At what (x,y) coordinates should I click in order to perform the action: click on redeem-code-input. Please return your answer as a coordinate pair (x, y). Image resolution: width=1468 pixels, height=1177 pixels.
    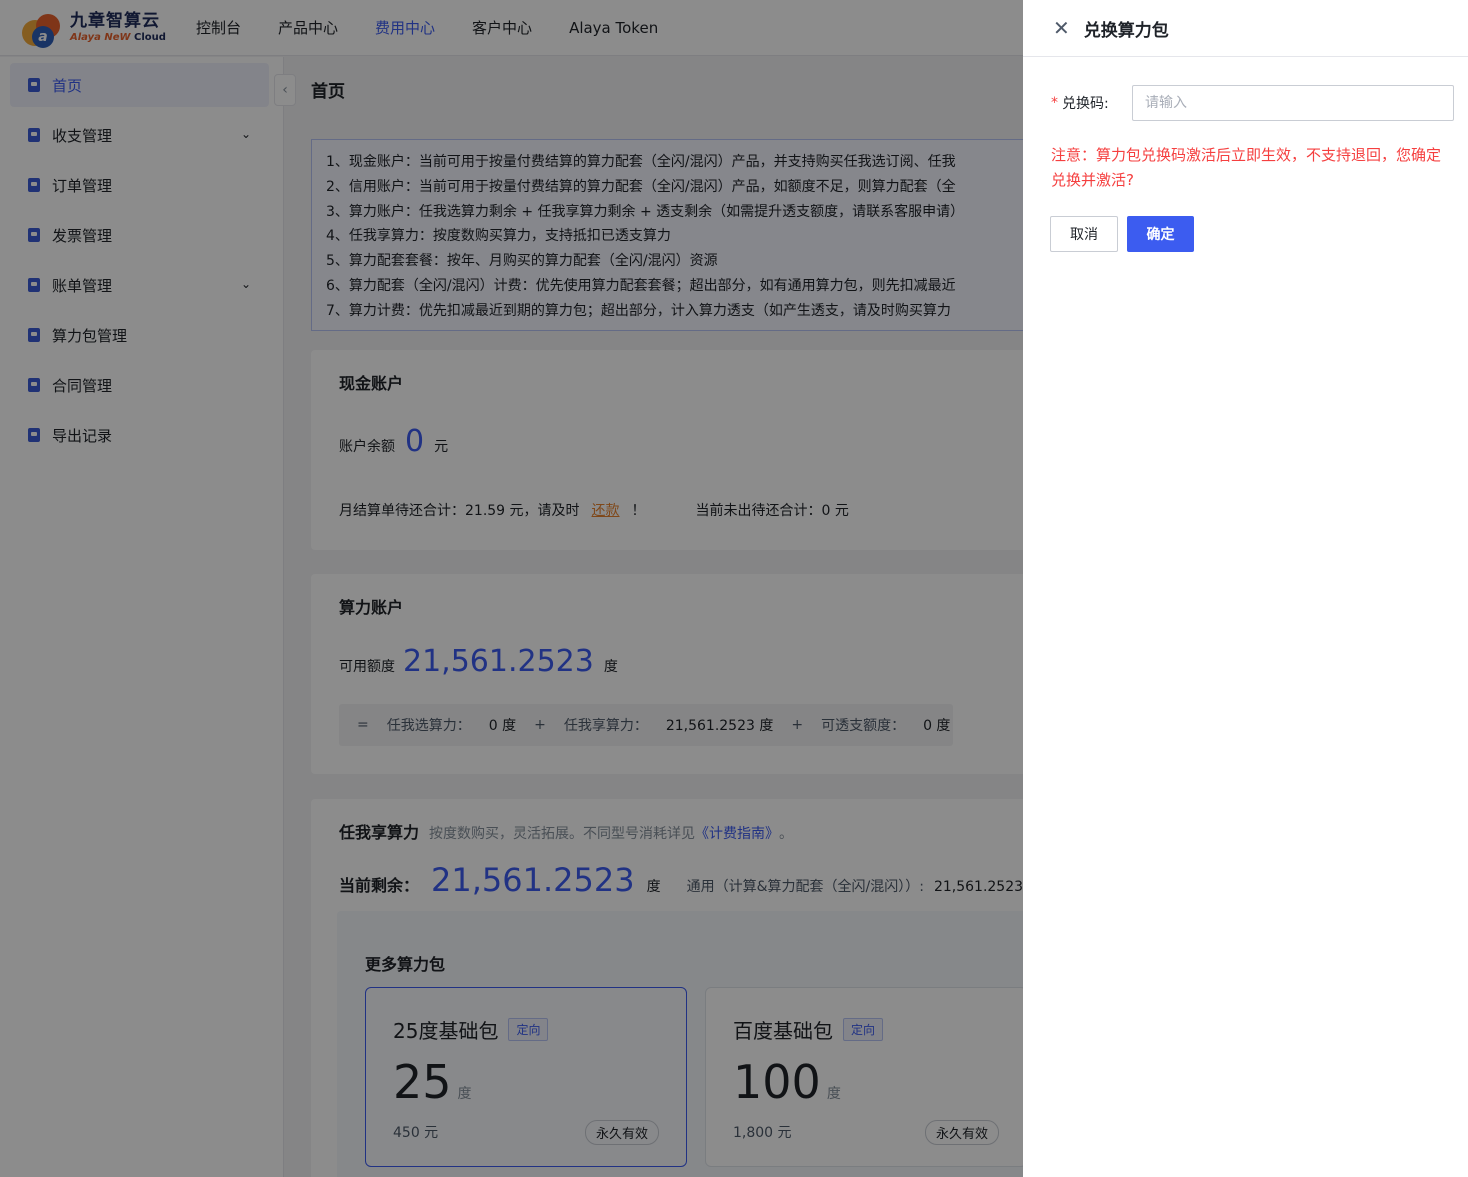
    Looking at the image, I should click on (1293, 103).